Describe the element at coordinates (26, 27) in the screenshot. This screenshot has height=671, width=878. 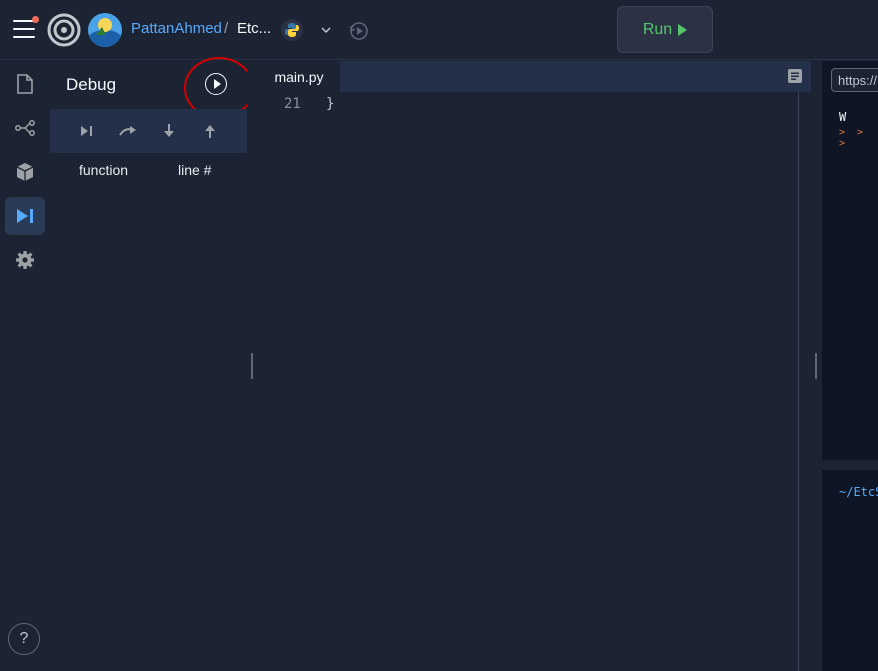
I see `menu-icon` at that location.